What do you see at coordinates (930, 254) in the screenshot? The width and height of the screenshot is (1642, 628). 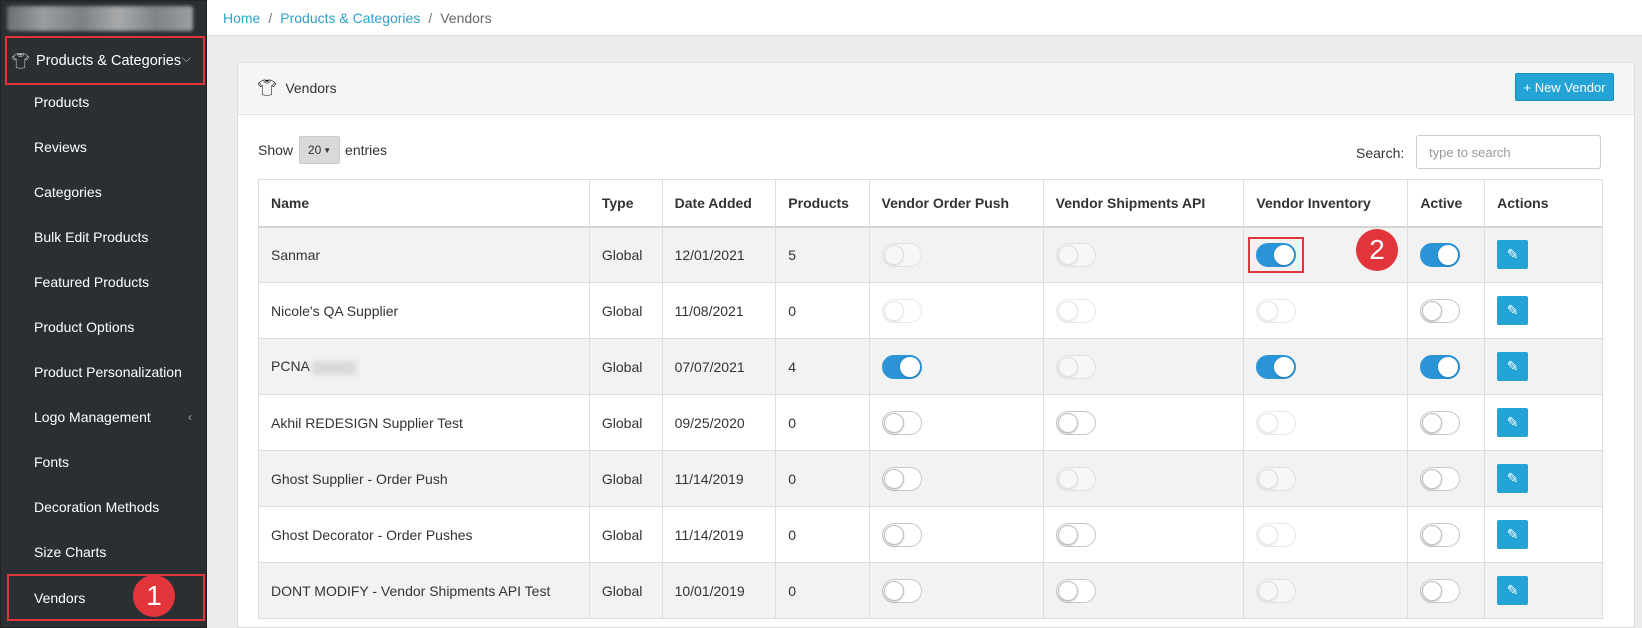 I see `table-row: Sanmar Global 12/01/2021 5 ✎` at bounding box center [930, 254].